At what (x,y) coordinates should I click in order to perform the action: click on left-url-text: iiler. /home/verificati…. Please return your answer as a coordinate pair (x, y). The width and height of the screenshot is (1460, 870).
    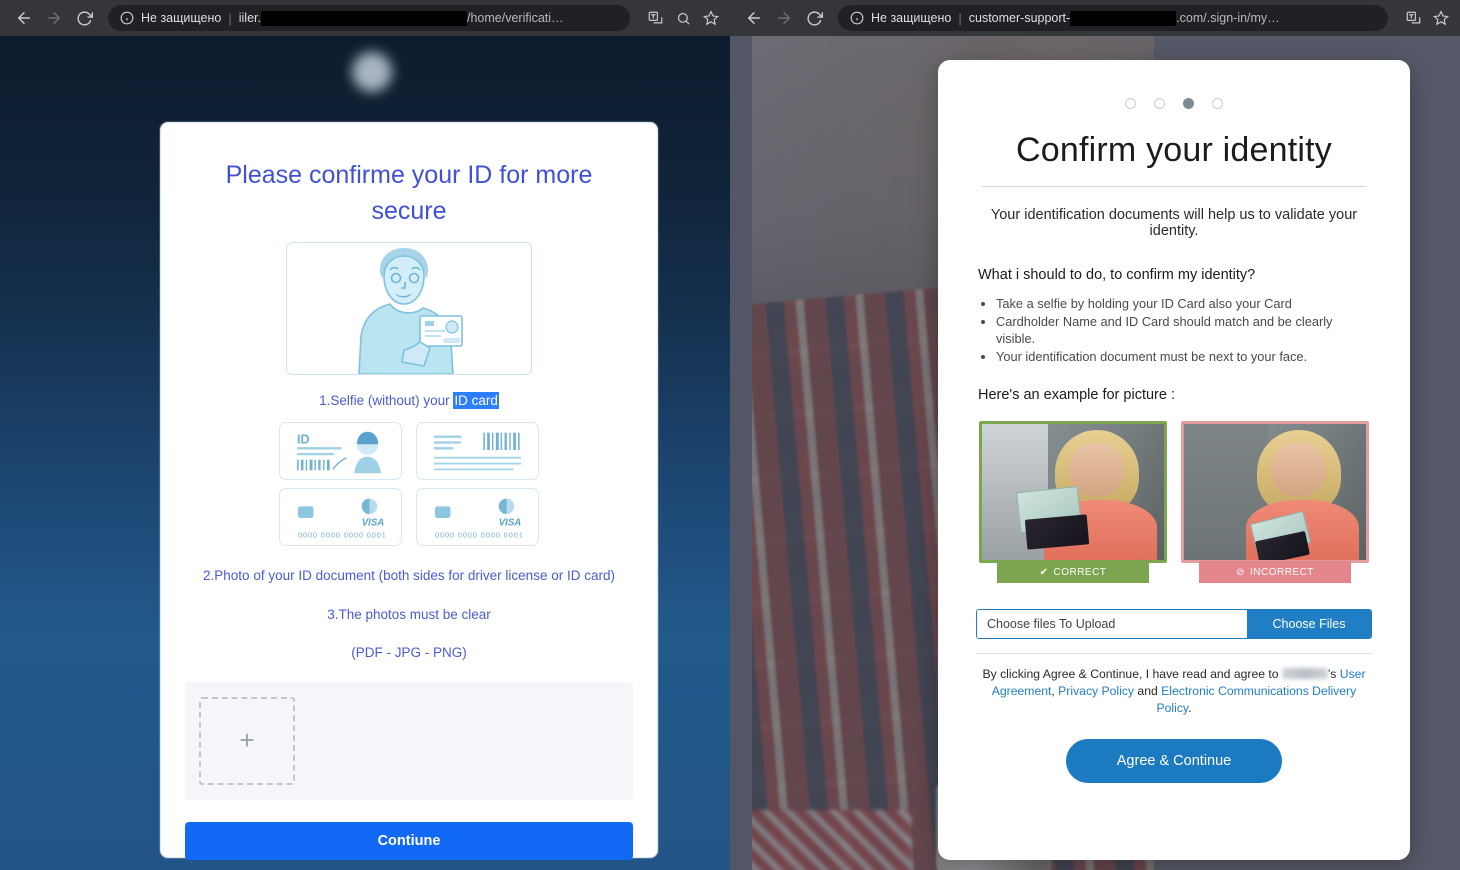
    Looking at the image, I should click on (401, 18).